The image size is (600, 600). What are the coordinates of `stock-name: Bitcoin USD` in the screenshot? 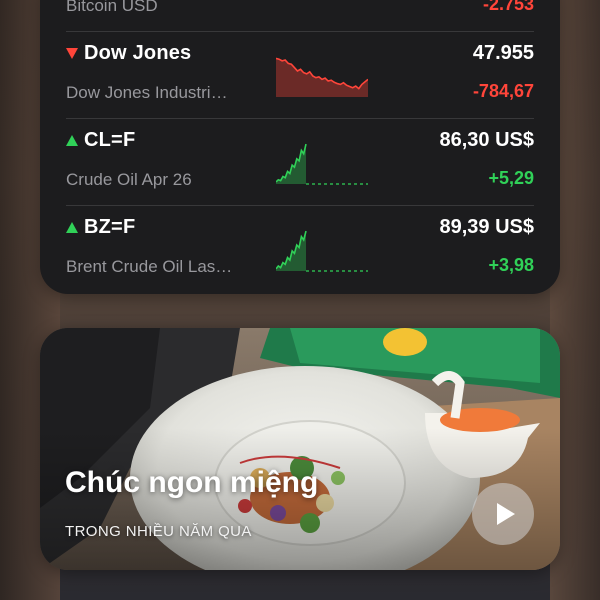 It's located at (112, 7).